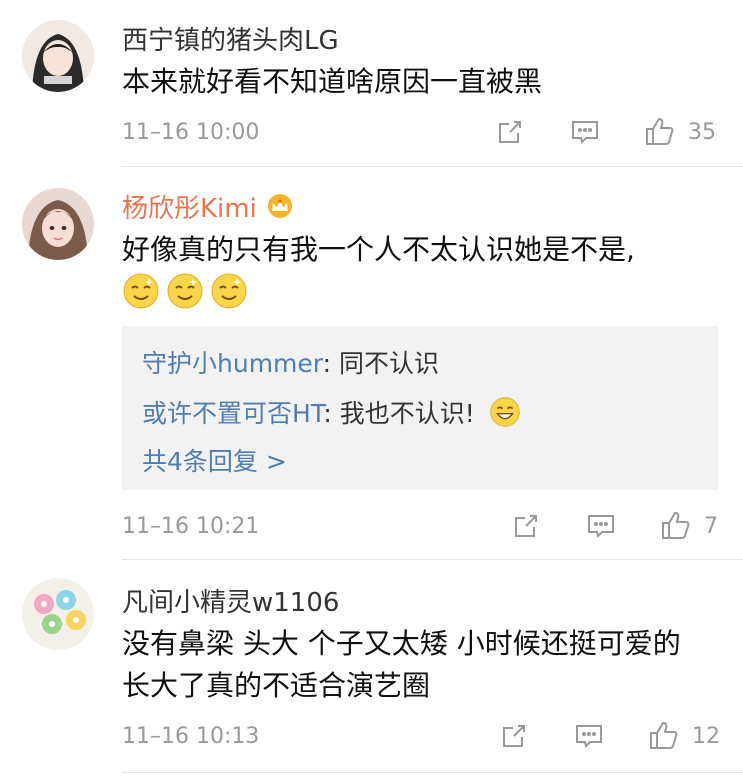  Describe the element at coordinates (230, 600) in the screenshot. I see `username: 凡间小精灵w1106` at that location.